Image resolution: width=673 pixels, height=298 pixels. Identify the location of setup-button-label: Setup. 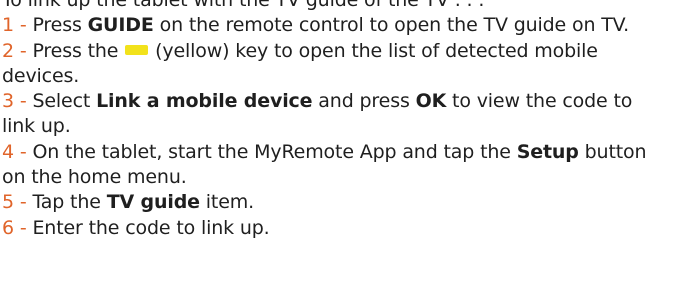
(547, 151).